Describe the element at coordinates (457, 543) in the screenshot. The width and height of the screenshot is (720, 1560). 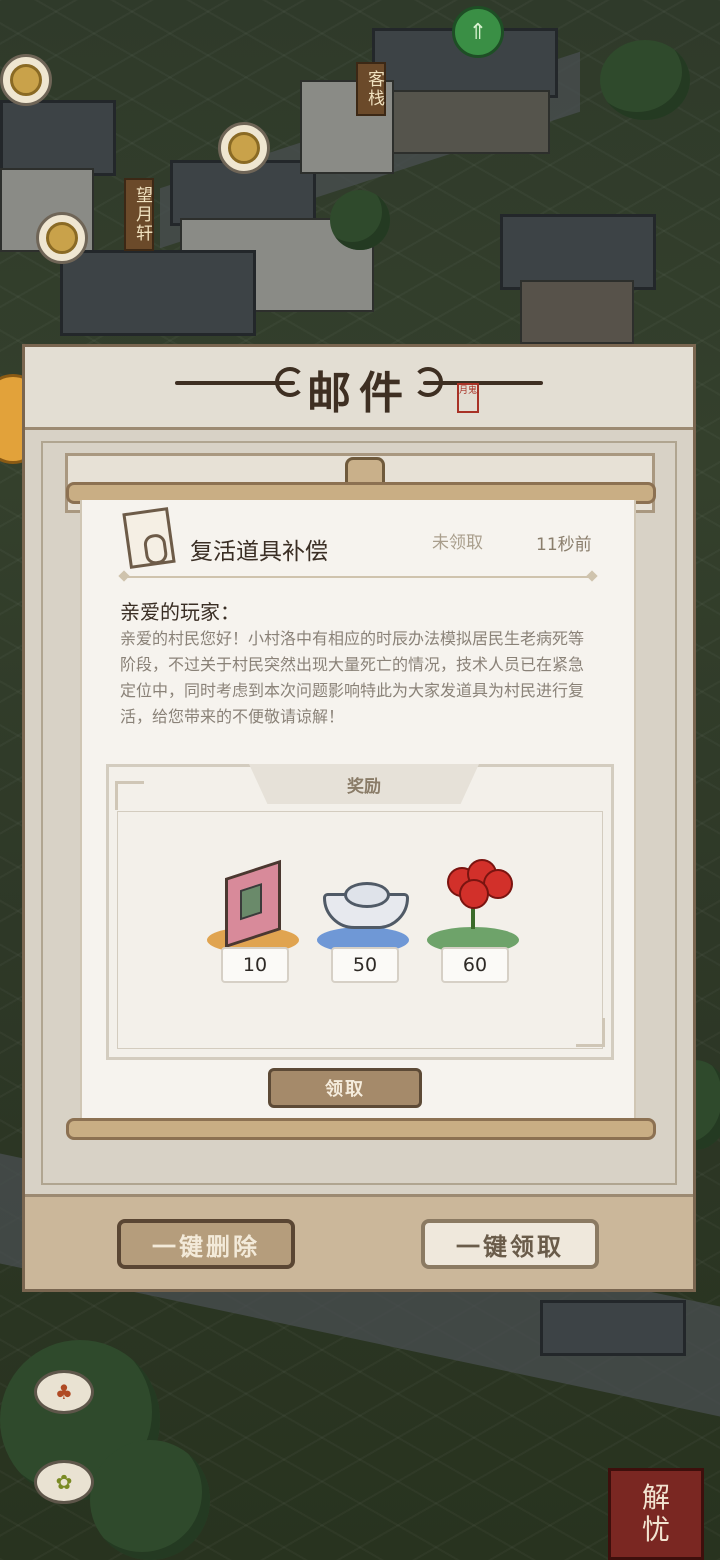
I see `mail-status: 未领取` at that location.